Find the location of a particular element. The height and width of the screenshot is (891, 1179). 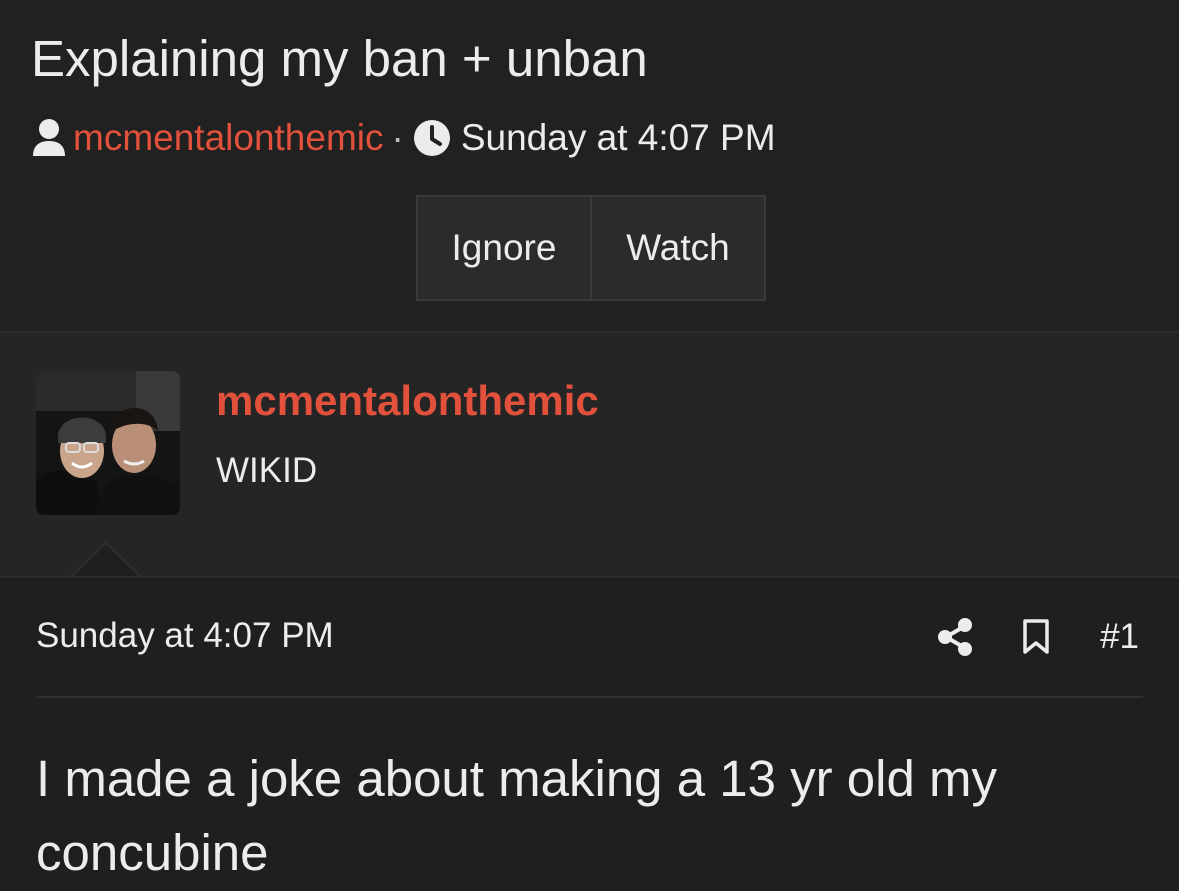

share-icon is located at coordinates (956, 637).